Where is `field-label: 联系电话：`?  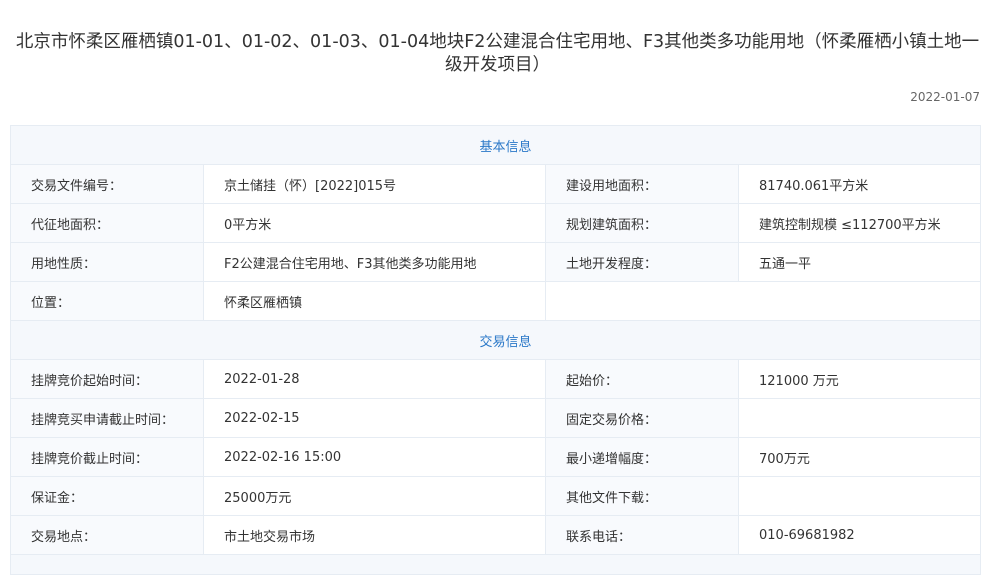
field-label: 联系电话： is located at coordinates (642, 535).